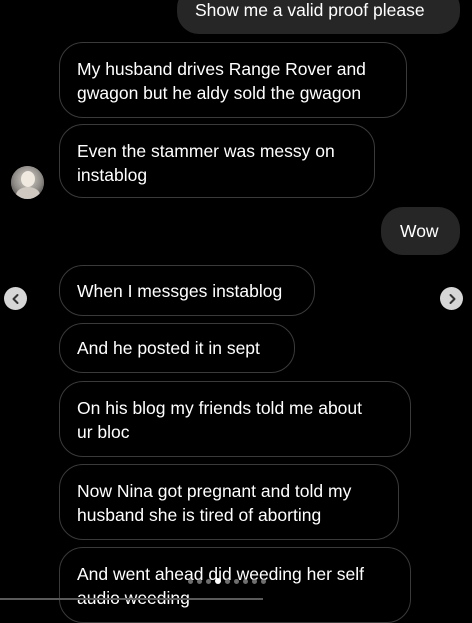 The image size is (472, 623). I want to click on message-text: Wow, so click(419, 231).